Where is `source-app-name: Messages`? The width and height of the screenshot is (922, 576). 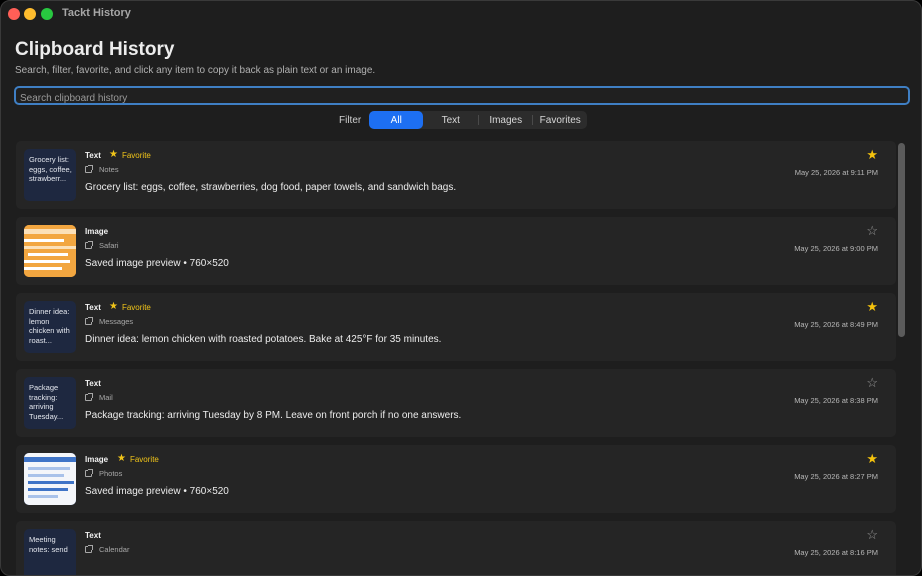
source-app-name: Messages is located at coordinates (116, 321).